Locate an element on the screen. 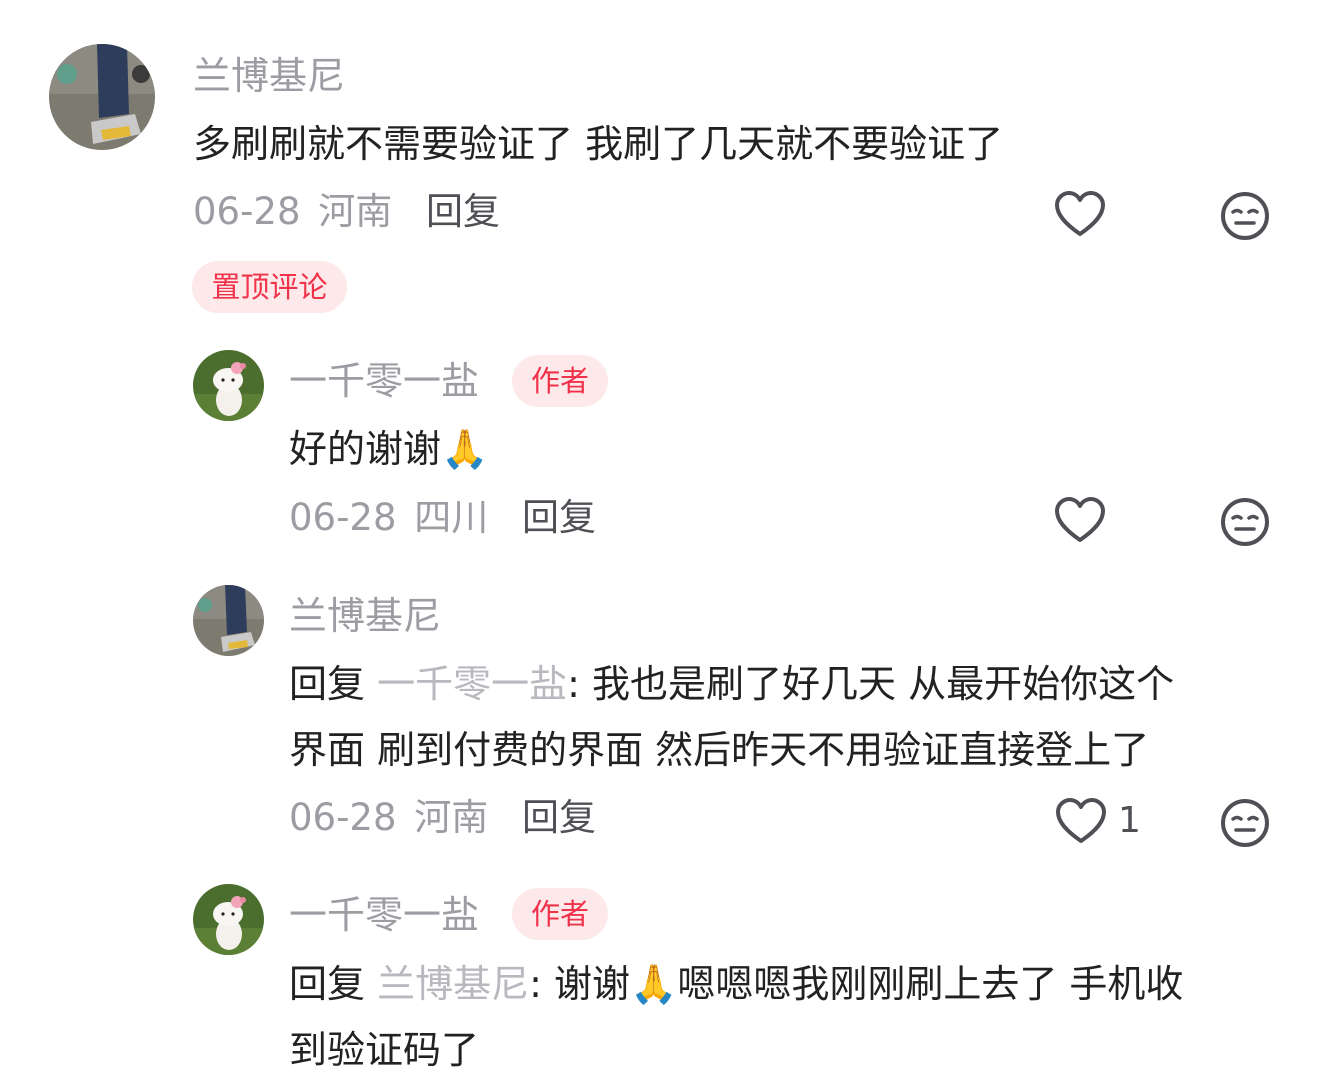 This screenshot has height=1081, width=1320. like-count: 1 is located at coordinates (1129, 820).